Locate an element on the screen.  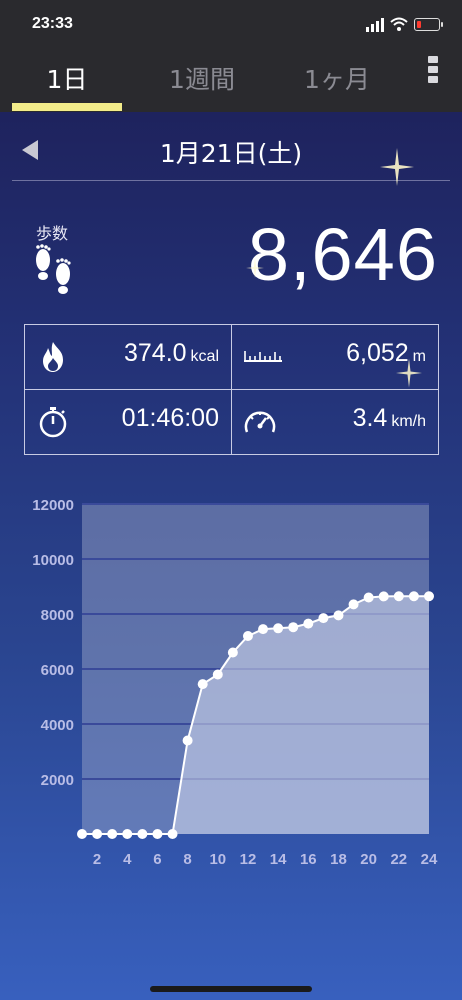
speed-cell: 3.4 km/h is located at coordinates (335, 422).